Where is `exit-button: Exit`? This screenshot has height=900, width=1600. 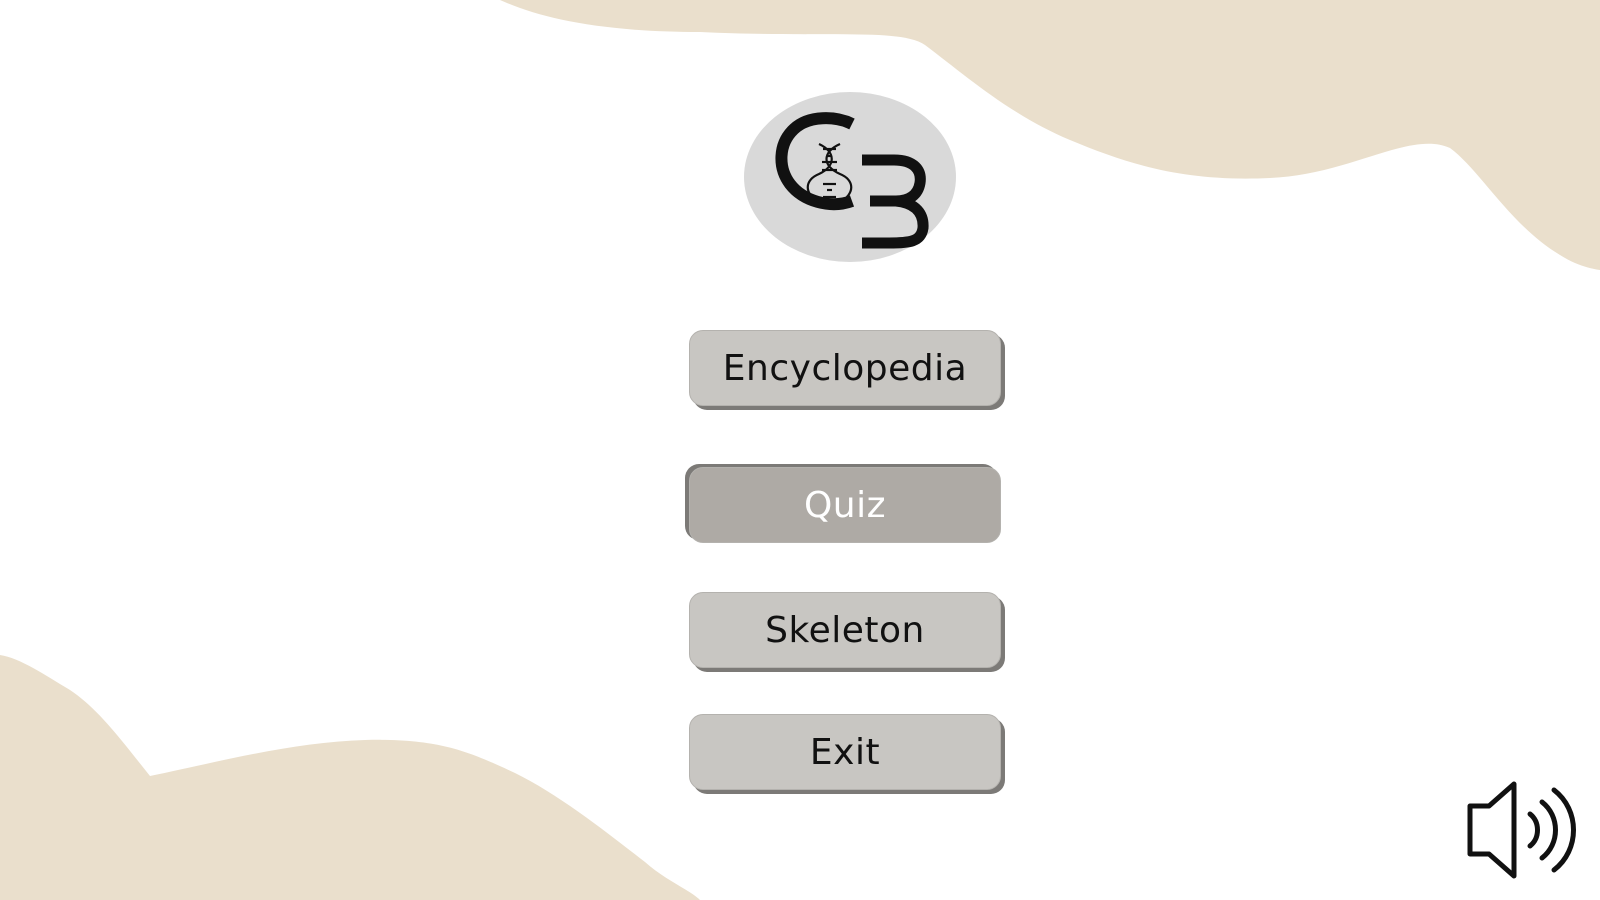 exit-button: Exit is located at coordinates (845, 752).